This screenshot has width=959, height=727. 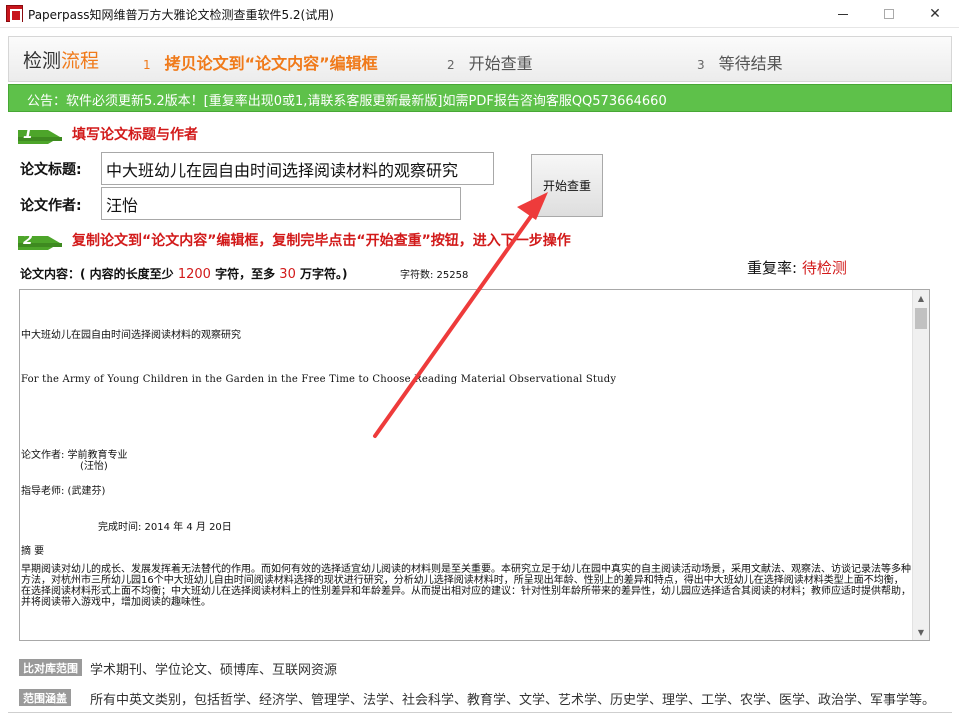 What do you see at coordinates (51, 206) in the screenshot?
I see `paper-author-label: 论文作者:` at bounding box center [51, 206].